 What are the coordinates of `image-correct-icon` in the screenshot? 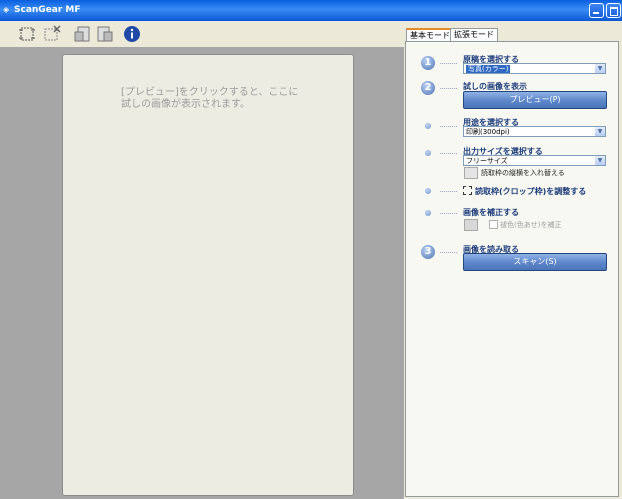 It's located at (471, 225).